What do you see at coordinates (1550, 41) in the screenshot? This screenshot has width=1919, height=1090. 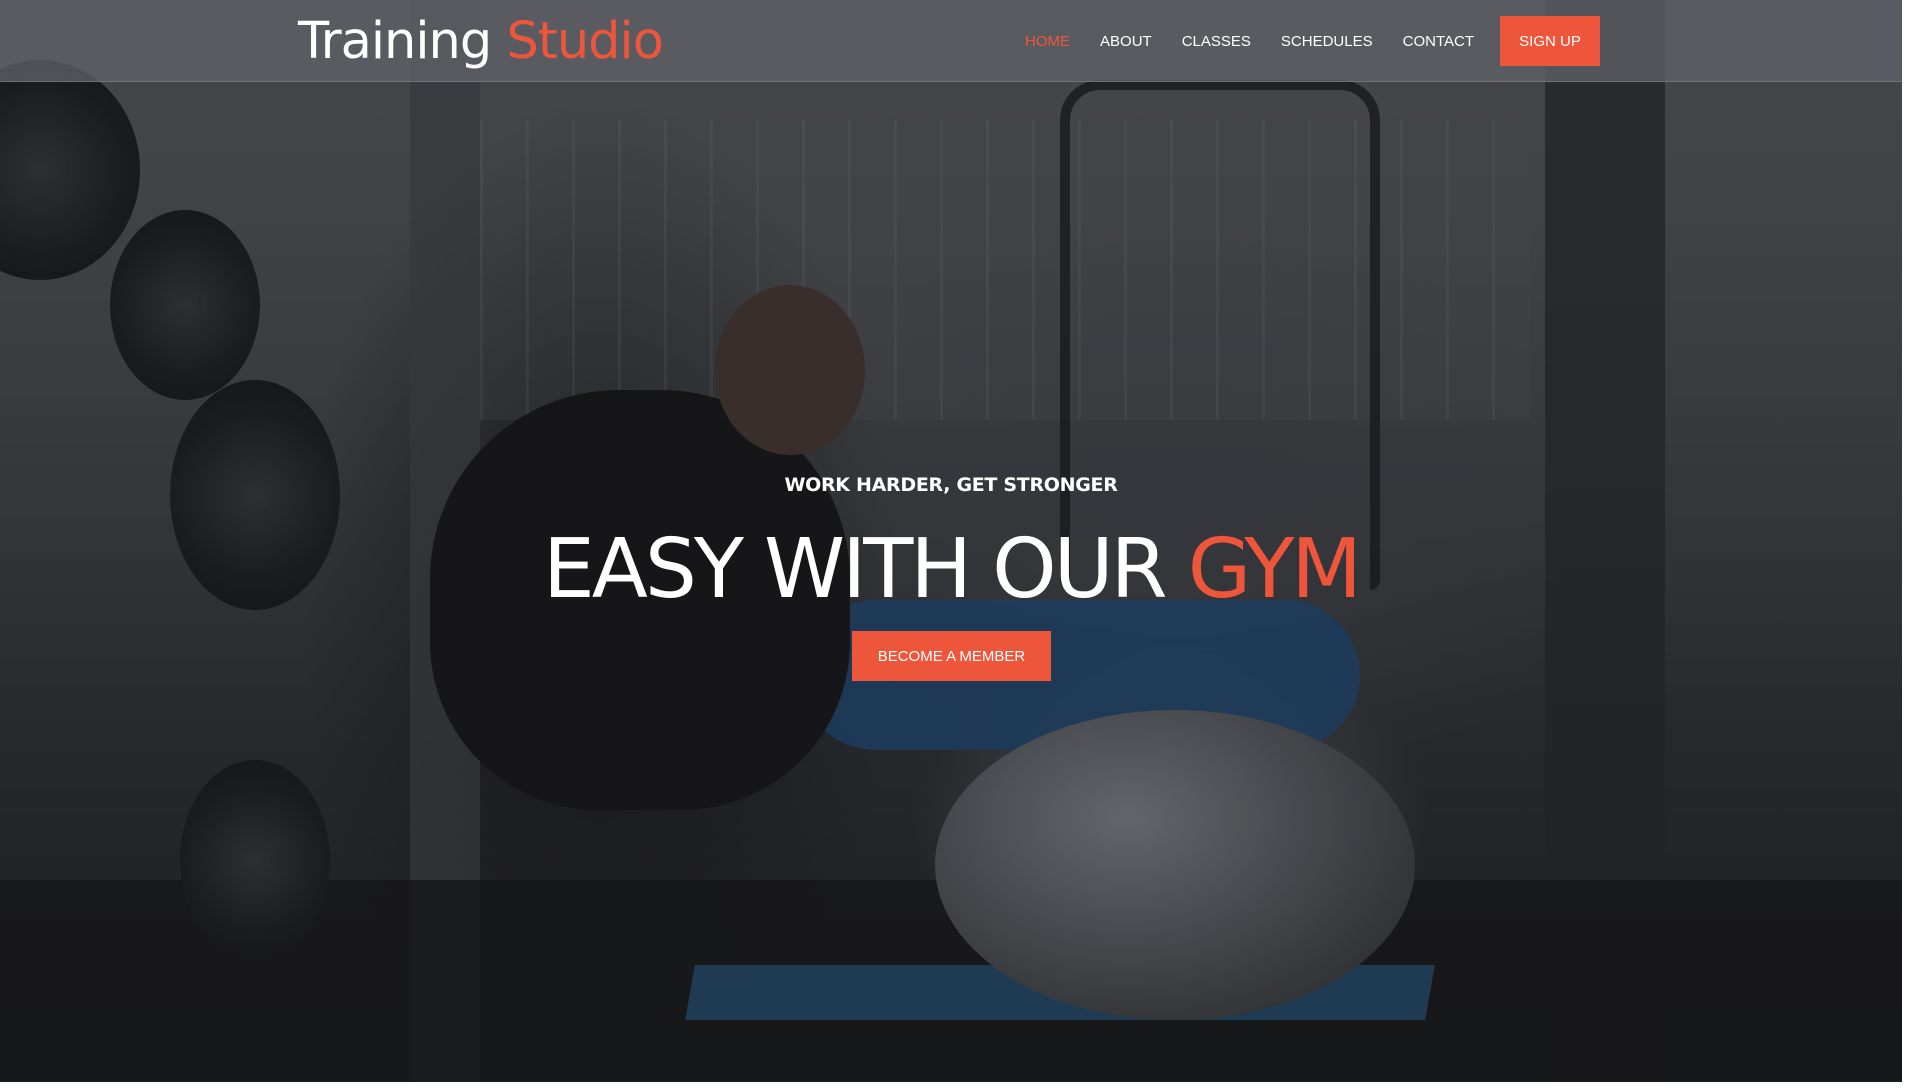 I see `sign-up-button: SIGN UP` at bounding box center [1550, 41].